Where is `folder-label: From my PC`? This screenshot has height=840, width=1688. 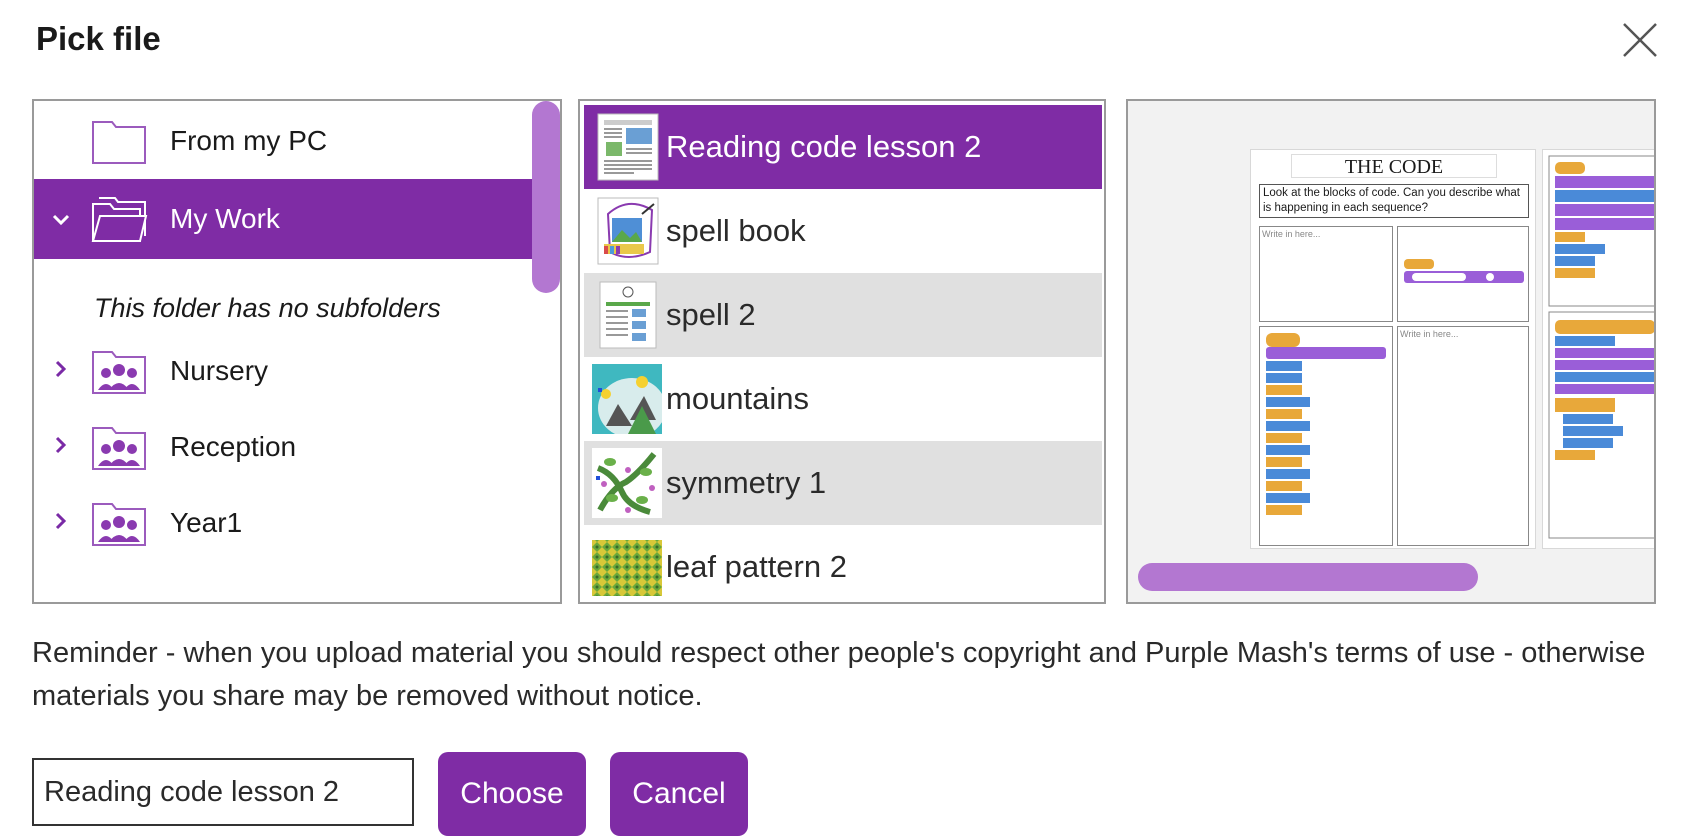
folder-label: From my PC is located at coordinates (249, 140).